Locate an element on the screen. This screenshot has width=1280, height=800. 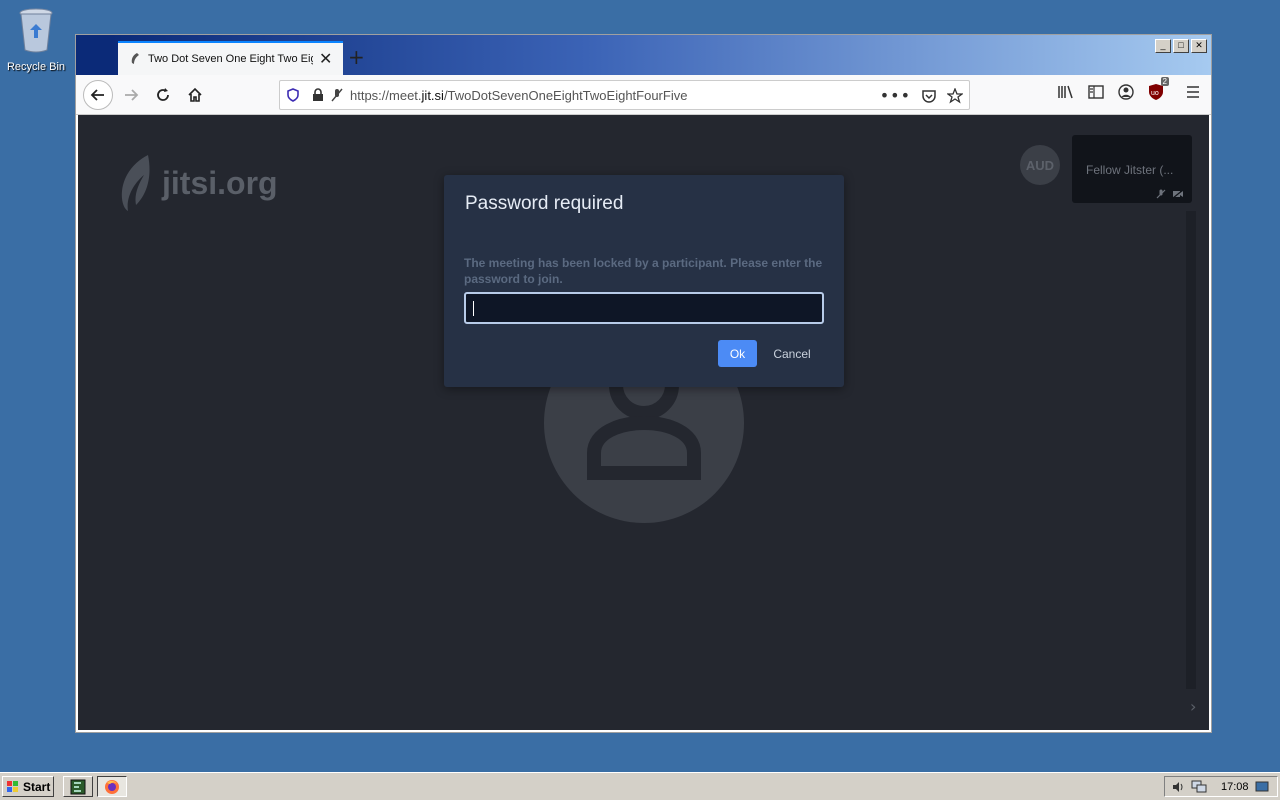
network-icon is located at coordinates (1199, 787).